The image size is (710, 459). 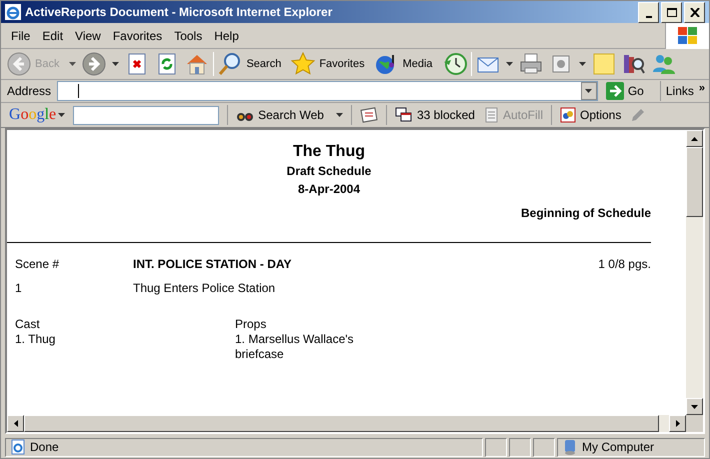 What do you see at coordinates (403, 115) in the screenshot?
I see `windows-stack-icon` at bounding box center [403, 115].